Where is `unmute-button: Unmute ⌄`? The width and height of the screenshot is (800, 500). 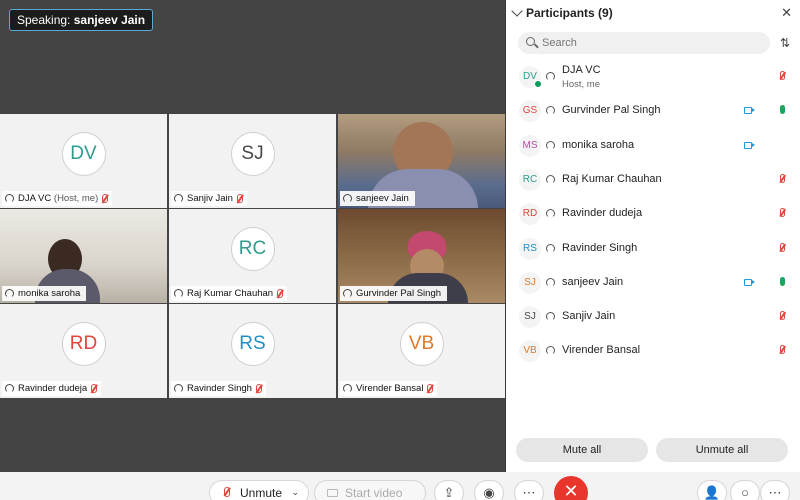
unmute-button: Unmute ⌄ is located at coordinates (259, 490).